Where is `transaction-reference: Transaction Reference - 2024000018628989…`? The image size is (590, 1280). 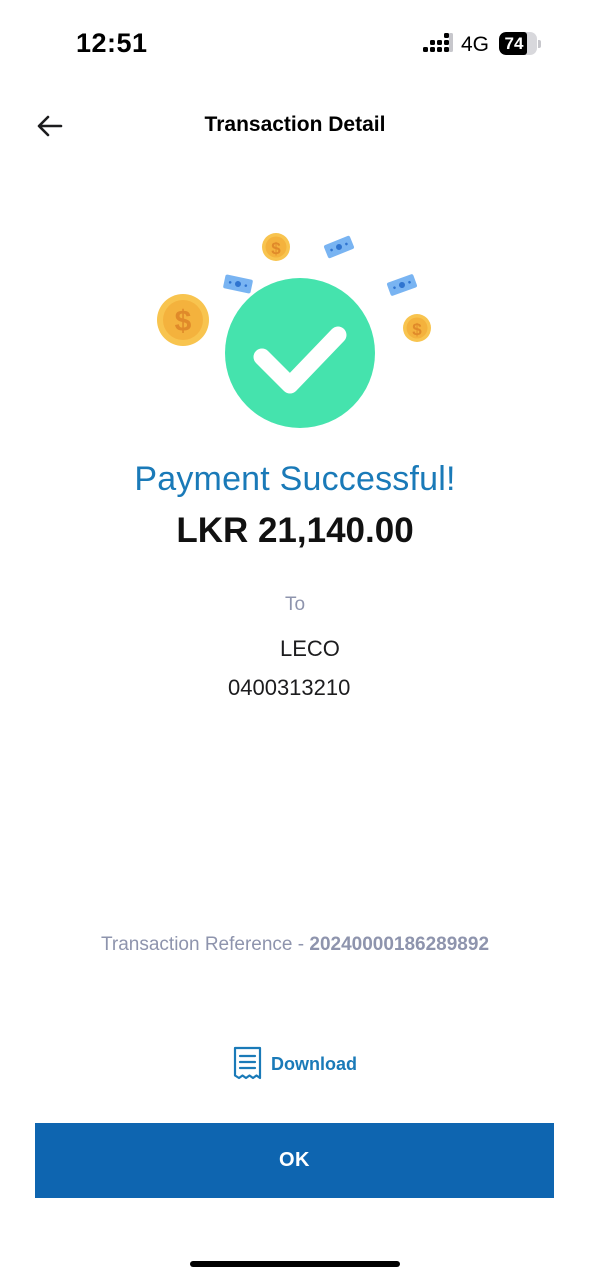
transaction-reference: Transaction Reference - 2024000018628989… is located at coordinates (295, 945).